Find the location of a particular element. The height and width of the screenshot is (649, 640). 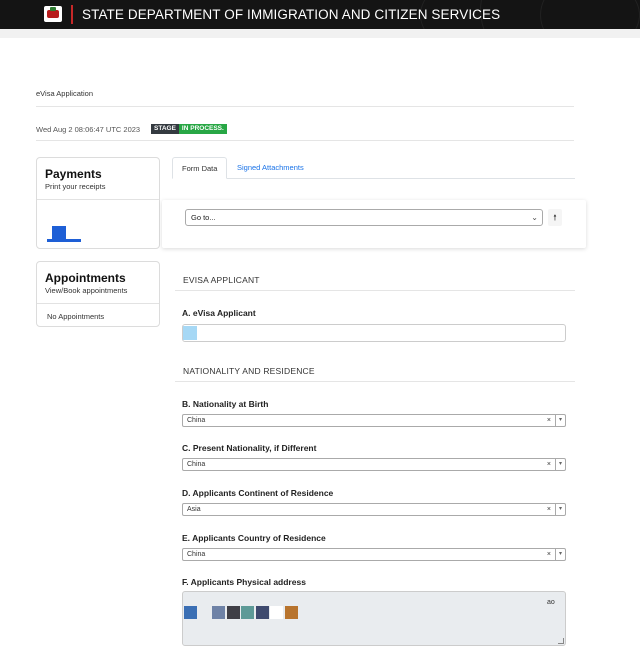

tab-signed-attachments: Signed Attachments is located at coordinates (270, 168).